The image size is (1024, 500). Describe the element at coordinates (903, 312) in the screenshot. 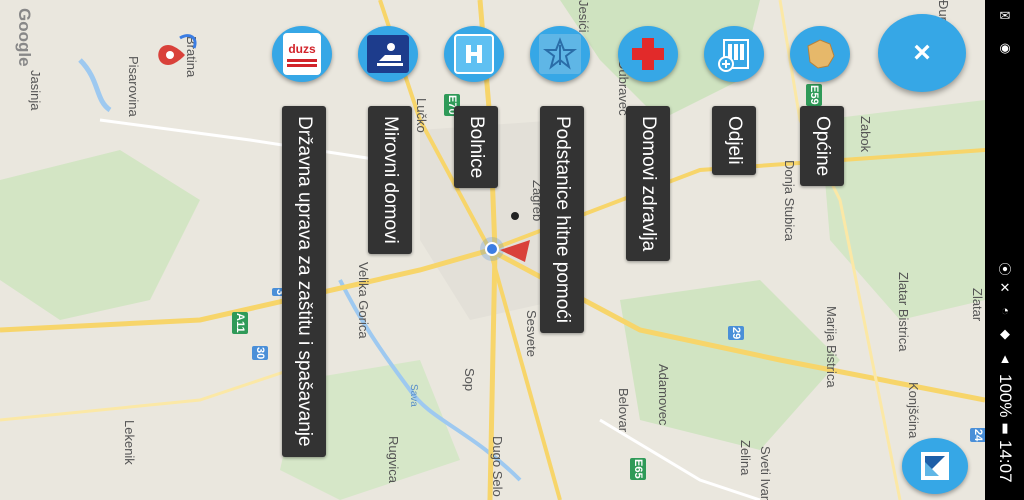

I see `place-label: Zlatar Bistrica` at that location.